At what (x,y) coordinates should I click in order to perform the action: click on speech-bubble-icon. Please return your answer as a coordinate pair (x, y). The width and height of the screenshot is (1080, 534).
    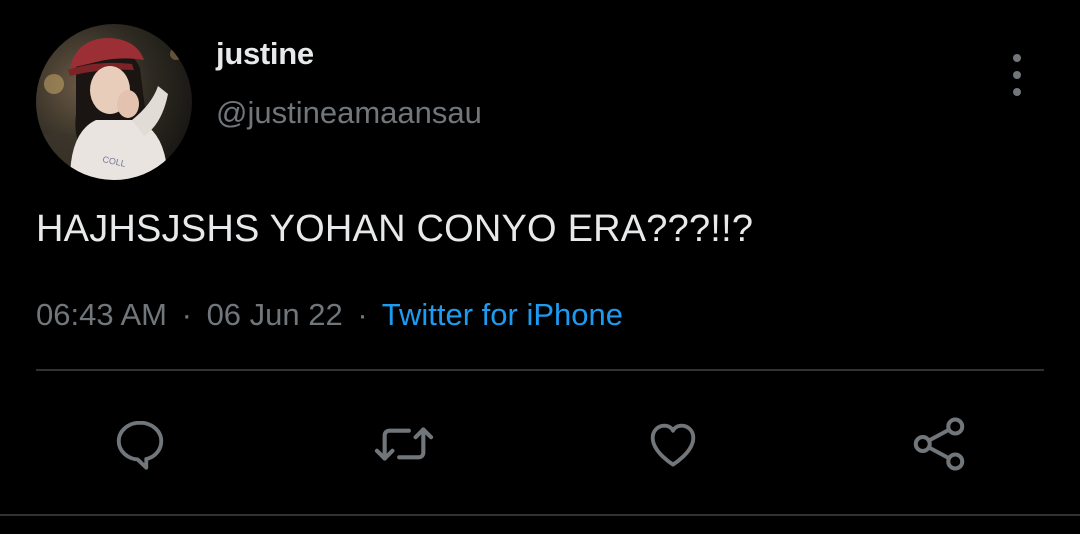
    Looking at the image, I should click on (140, 445).